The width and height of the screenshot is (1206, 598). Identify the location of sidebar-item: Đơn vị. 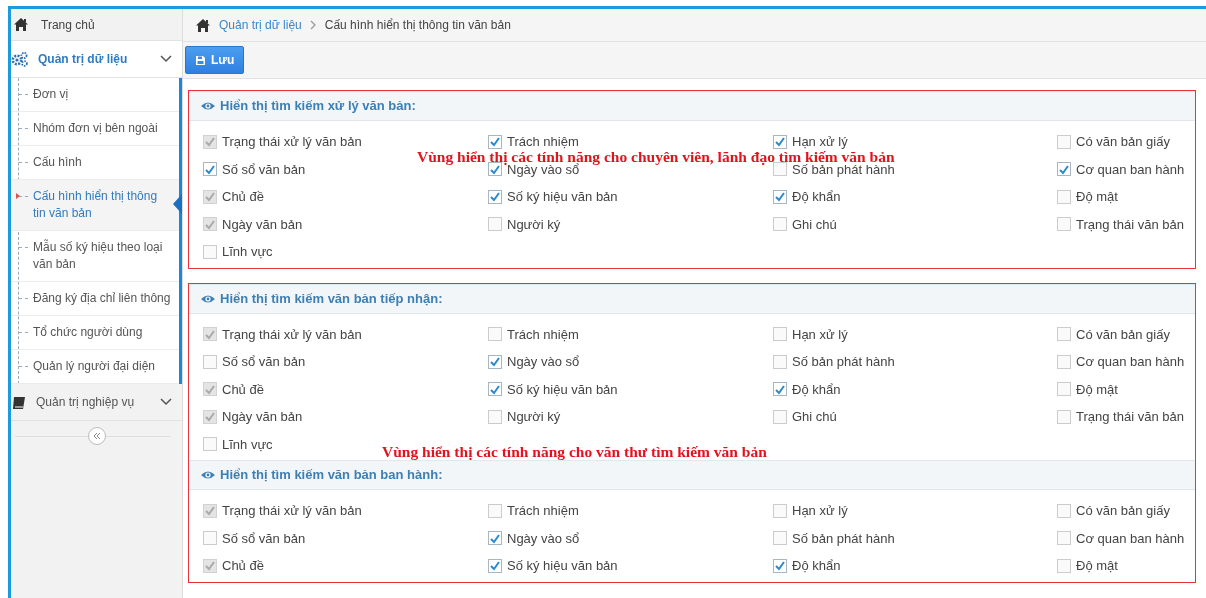
(95, 95).